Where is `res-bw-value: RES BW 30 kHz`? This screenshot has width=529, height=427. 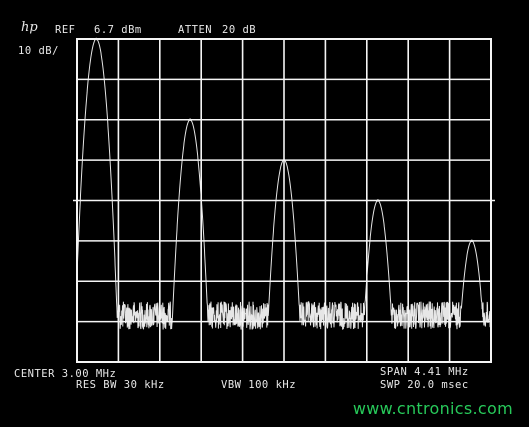
res-bw-value: RES BW 30 kHz is located at coordinates (120, 385).